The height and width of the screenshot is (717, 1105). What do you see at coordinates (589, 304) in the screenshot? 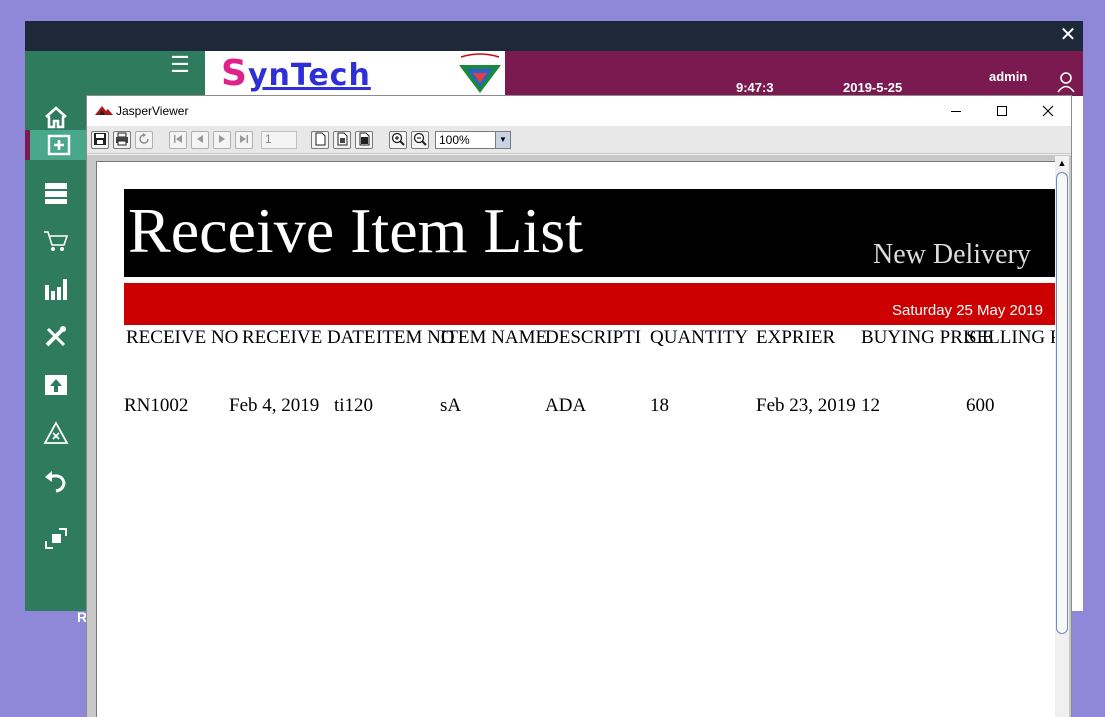
I see `report-date-band: Saturday 25 May 2019` at bounding box center [589, 304].